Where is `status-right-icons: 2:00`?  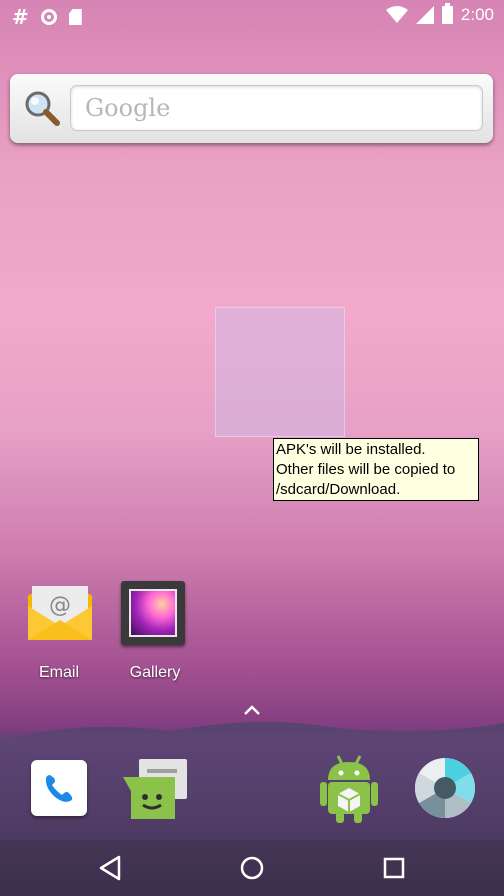 status-right-icons: 2:00 is located at coordinates (439, 14).